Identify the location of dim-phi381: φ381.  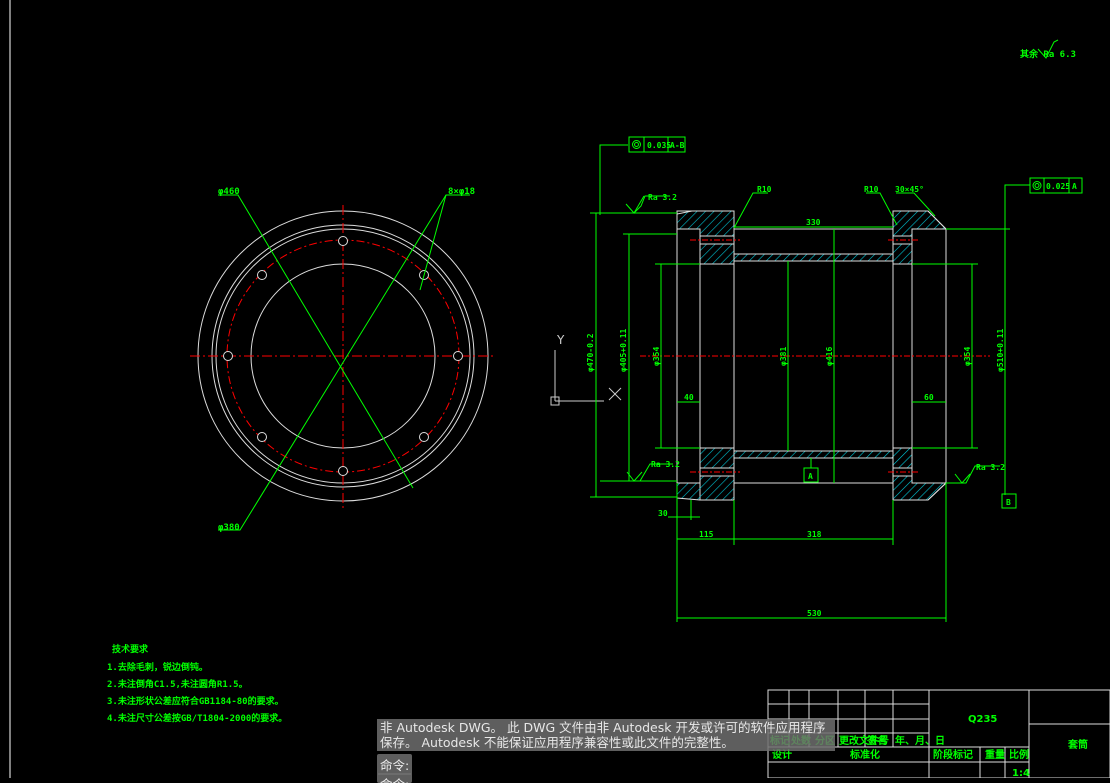
(783, 356).